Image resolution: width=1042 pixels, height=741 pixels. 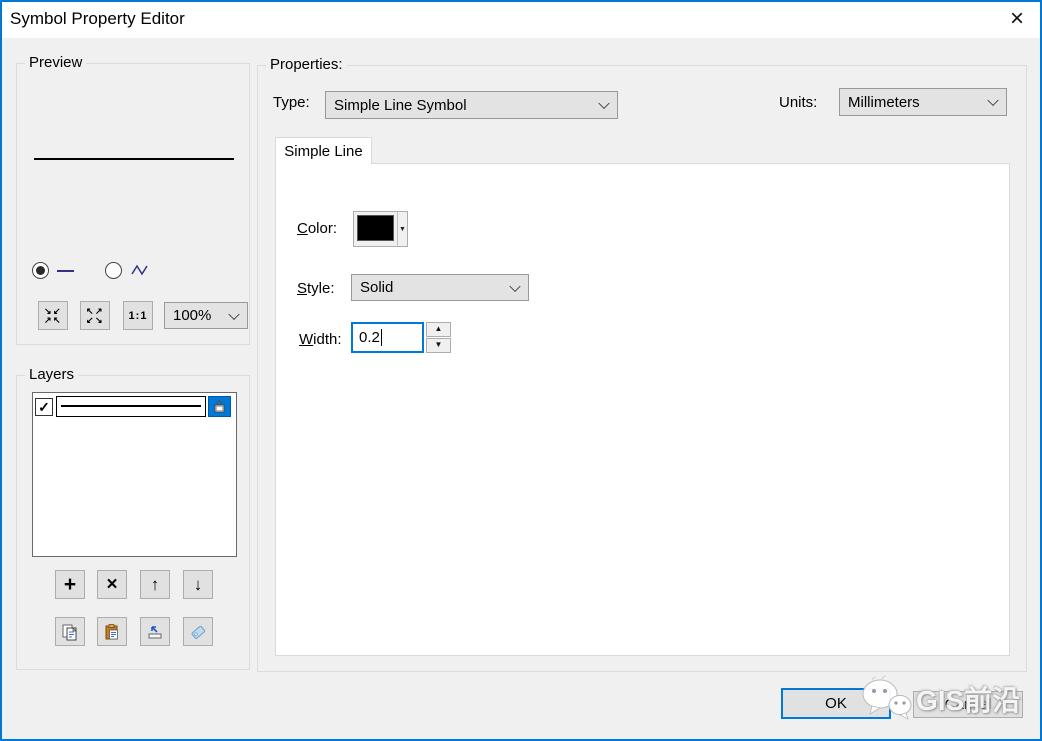 I want to click on triangle-up-icon: ▲, so click(x=438, y=328).